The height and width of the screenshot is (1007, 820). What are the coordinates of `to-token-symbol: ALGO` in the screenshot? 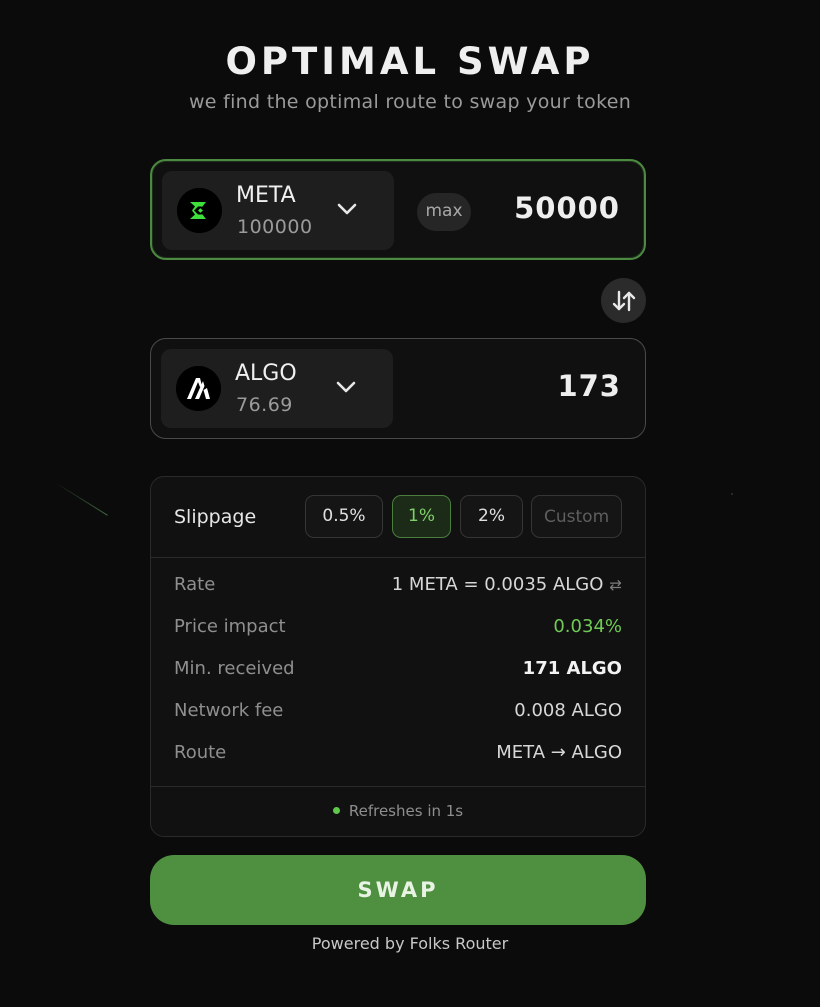 It's located at (266, 373).